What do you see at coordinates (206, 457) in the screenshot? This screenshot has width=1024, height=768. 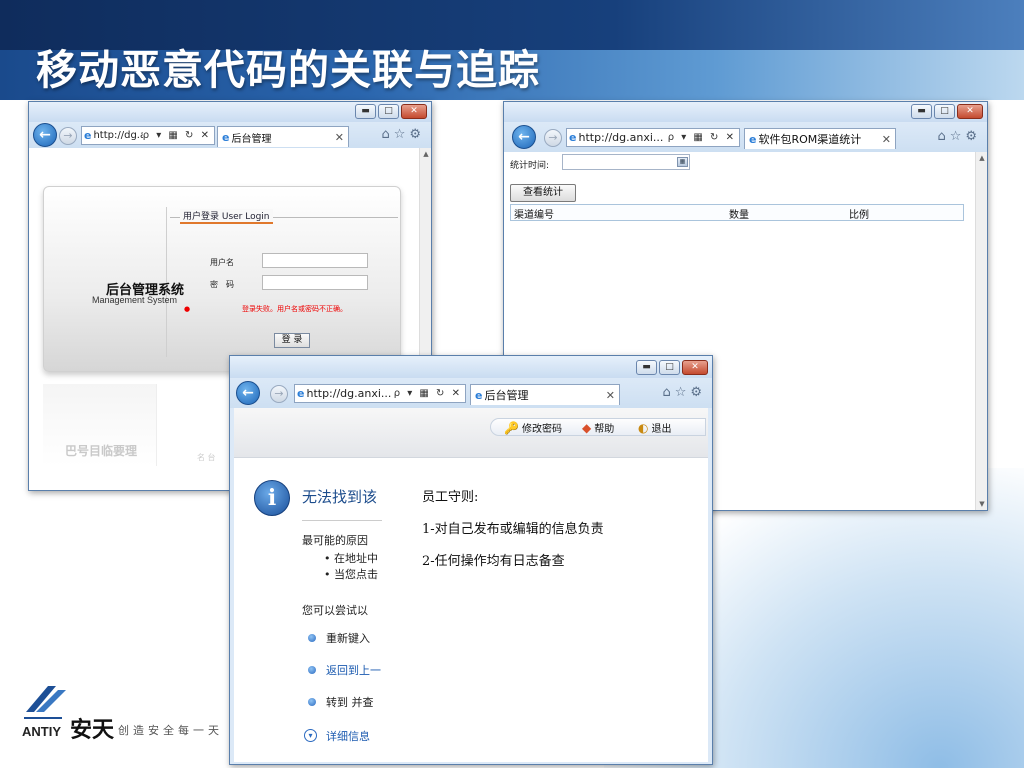 I see `watermark-small-text: 名 台` at bounding box center [206, 457].